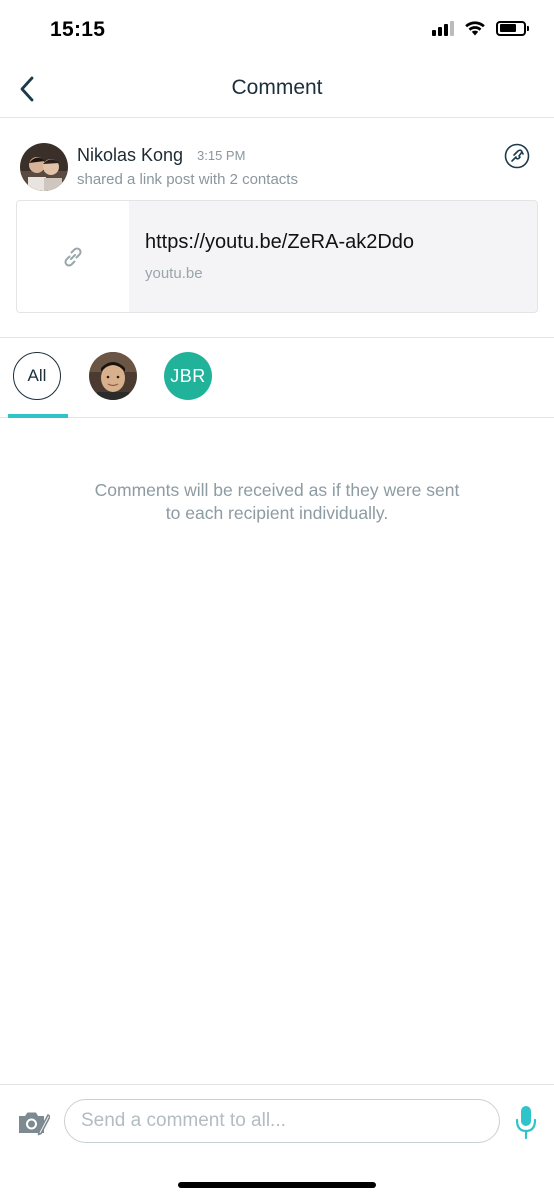 The image size is (554, 1200). I want to click on author-avatar, so click(44, 167).